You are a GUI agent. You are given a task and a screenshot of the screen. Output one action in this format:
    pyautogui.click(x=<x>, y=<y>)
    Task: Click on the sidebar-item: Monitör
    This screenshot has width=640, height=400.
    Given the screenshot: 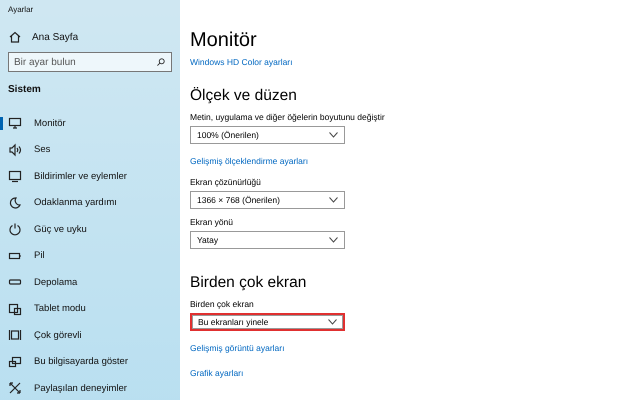 What is the action you would take?
    pyautogui.click(x=90, y=123)
    